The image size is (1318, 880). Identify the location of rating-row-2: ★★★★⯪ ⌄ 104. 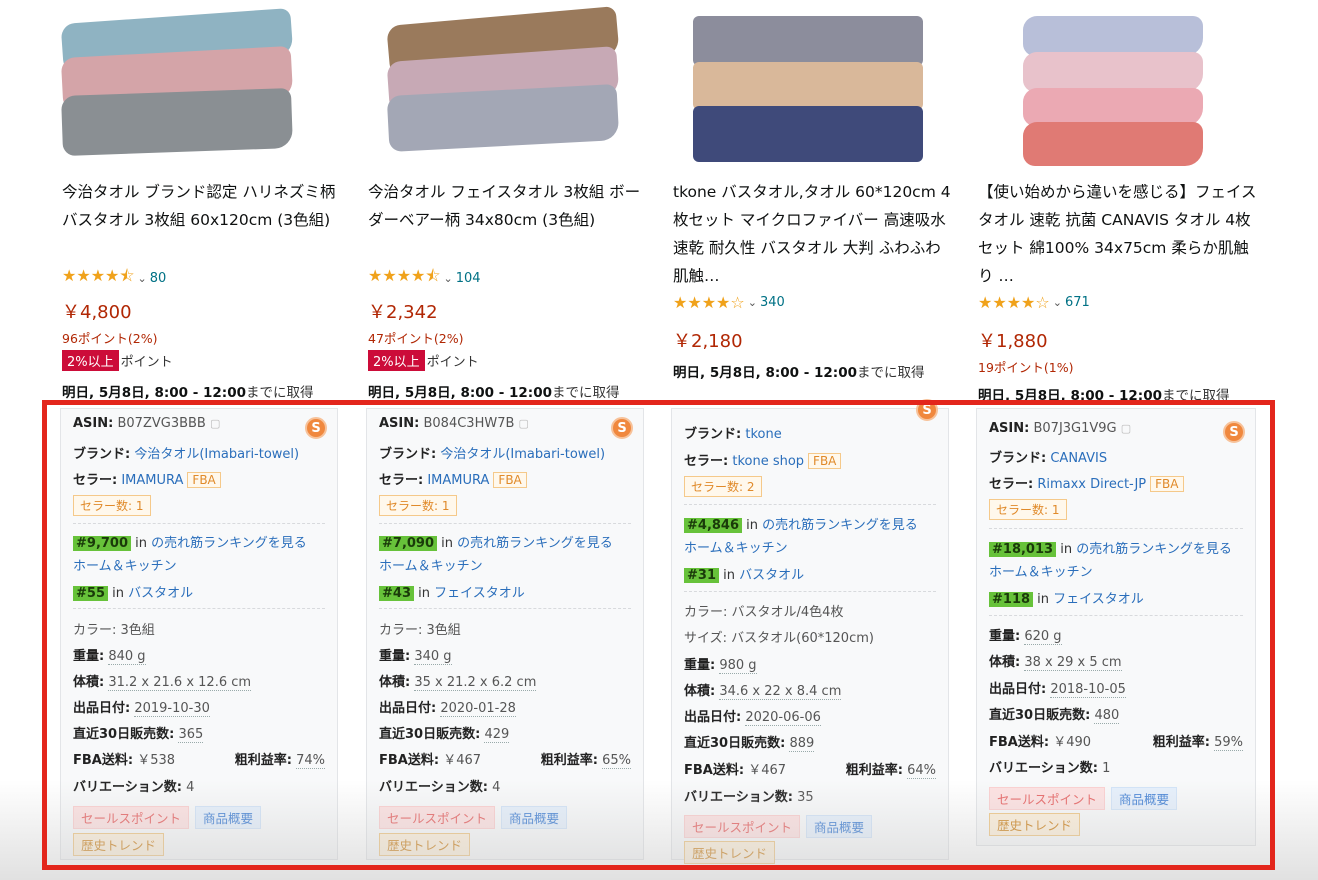
(424, 278).